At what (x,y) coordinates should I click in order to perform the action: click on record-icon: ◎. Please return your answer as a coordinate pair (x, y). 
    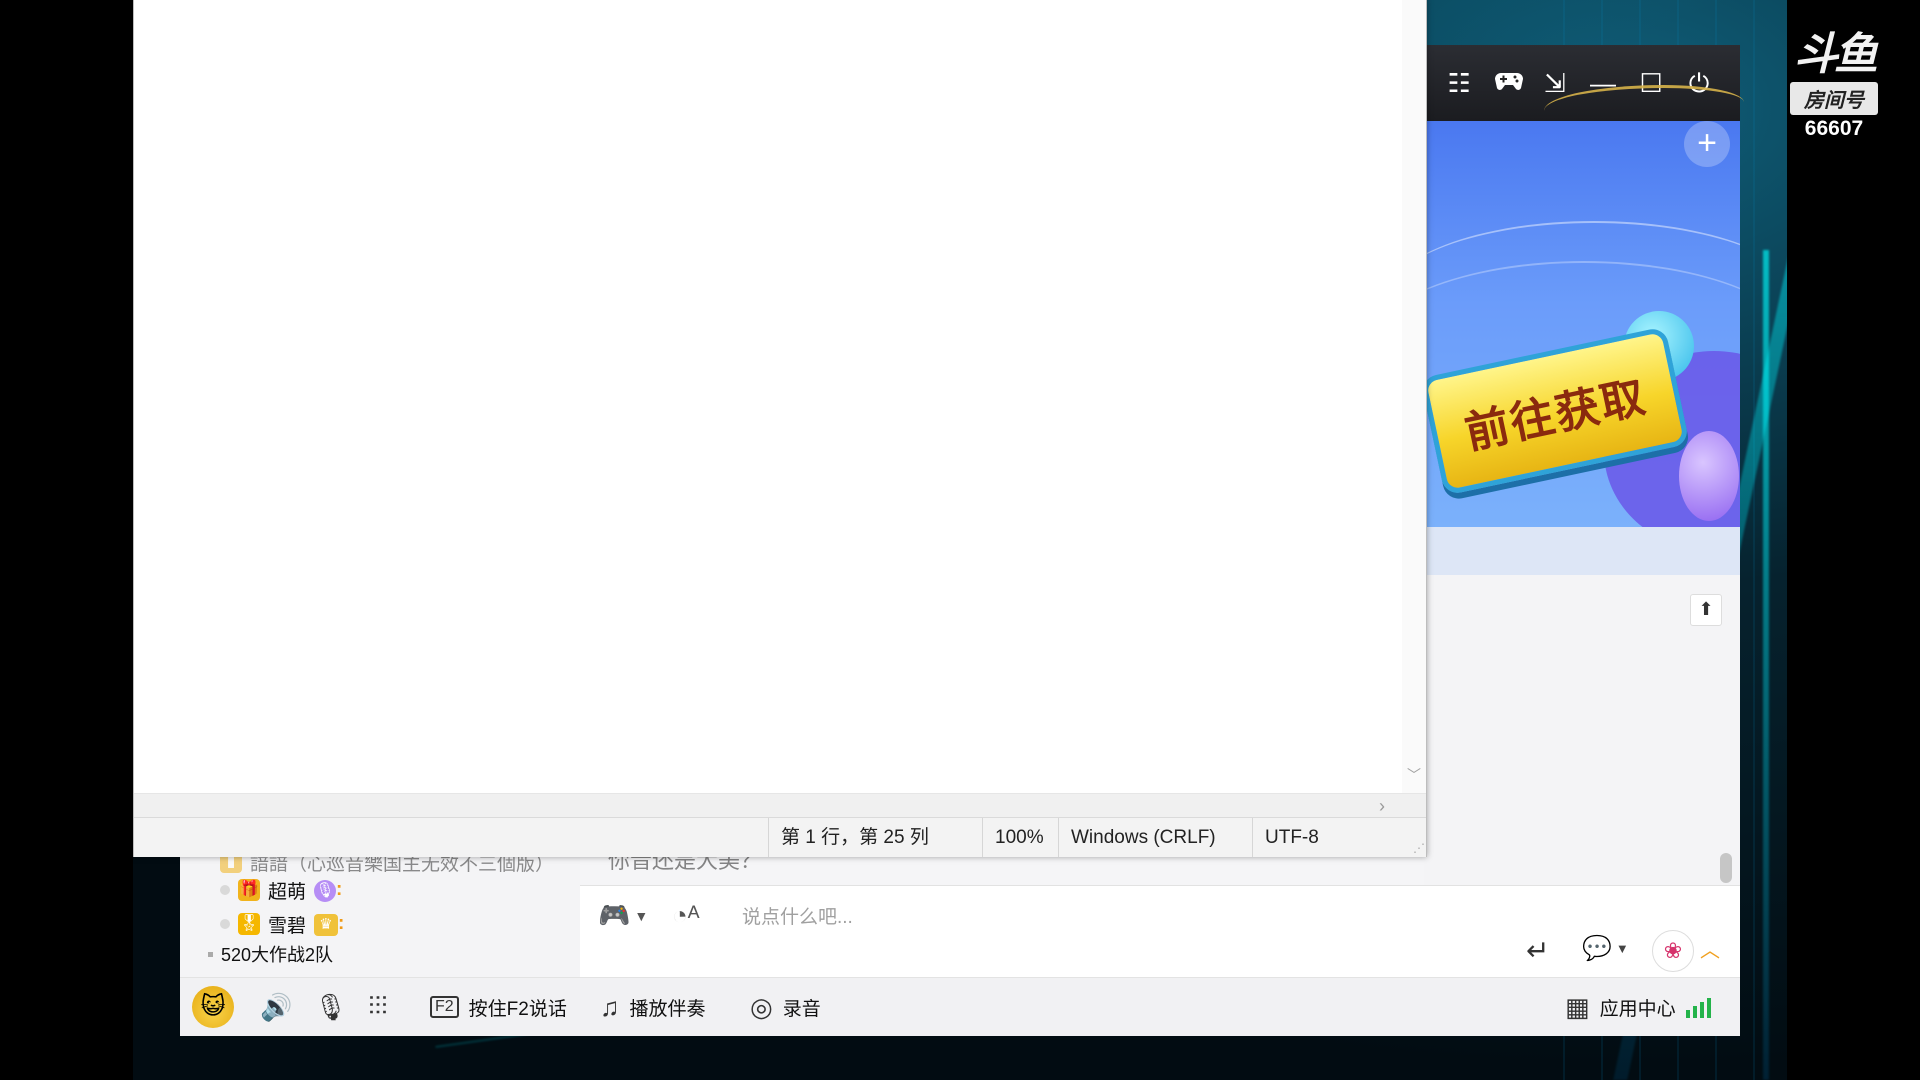
    Looking at the image, I should click on (761, 1006).